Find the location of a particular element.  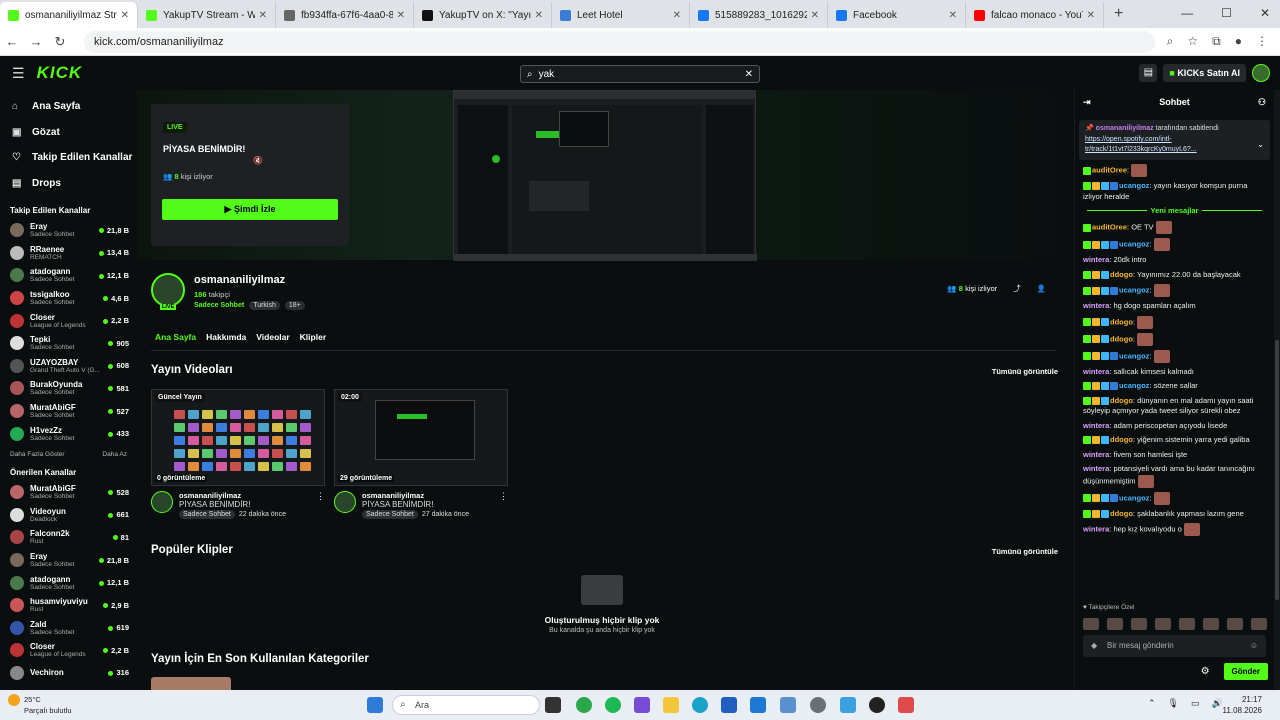

reload-icon: ↻ is located at coordinates (60, 42).